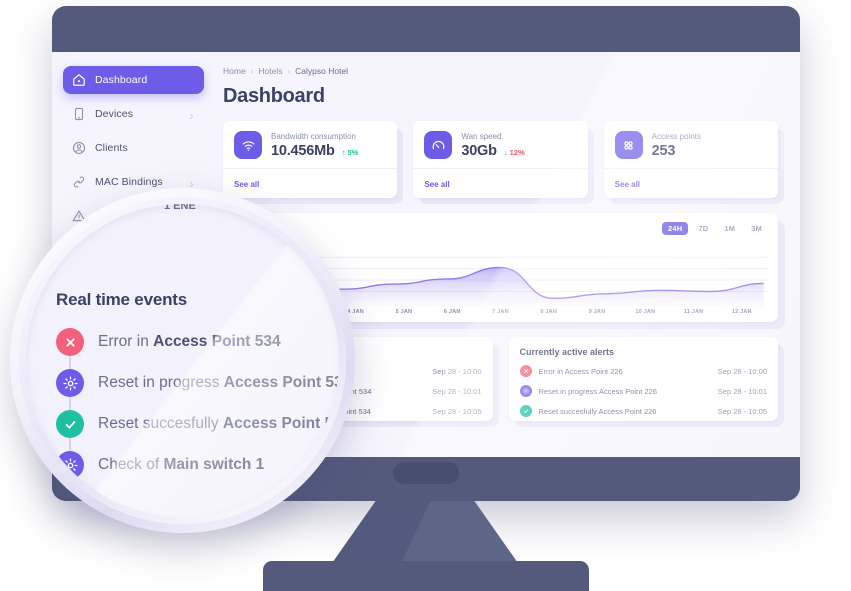 This screenshot has height=591, width=851. Describe the element at coordinates (663, 150) in the screenshot. I see `stat-value: 253` at that location.